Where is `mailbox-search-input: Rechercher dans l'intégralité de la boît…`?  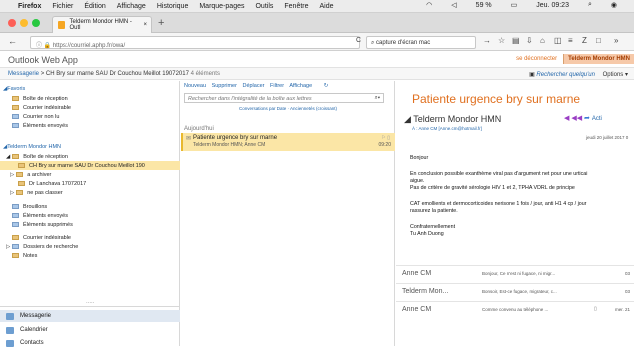 mailbox-search-input: Rechercher dans l'intégralité de la boît… is located at coordinates (284, 98).